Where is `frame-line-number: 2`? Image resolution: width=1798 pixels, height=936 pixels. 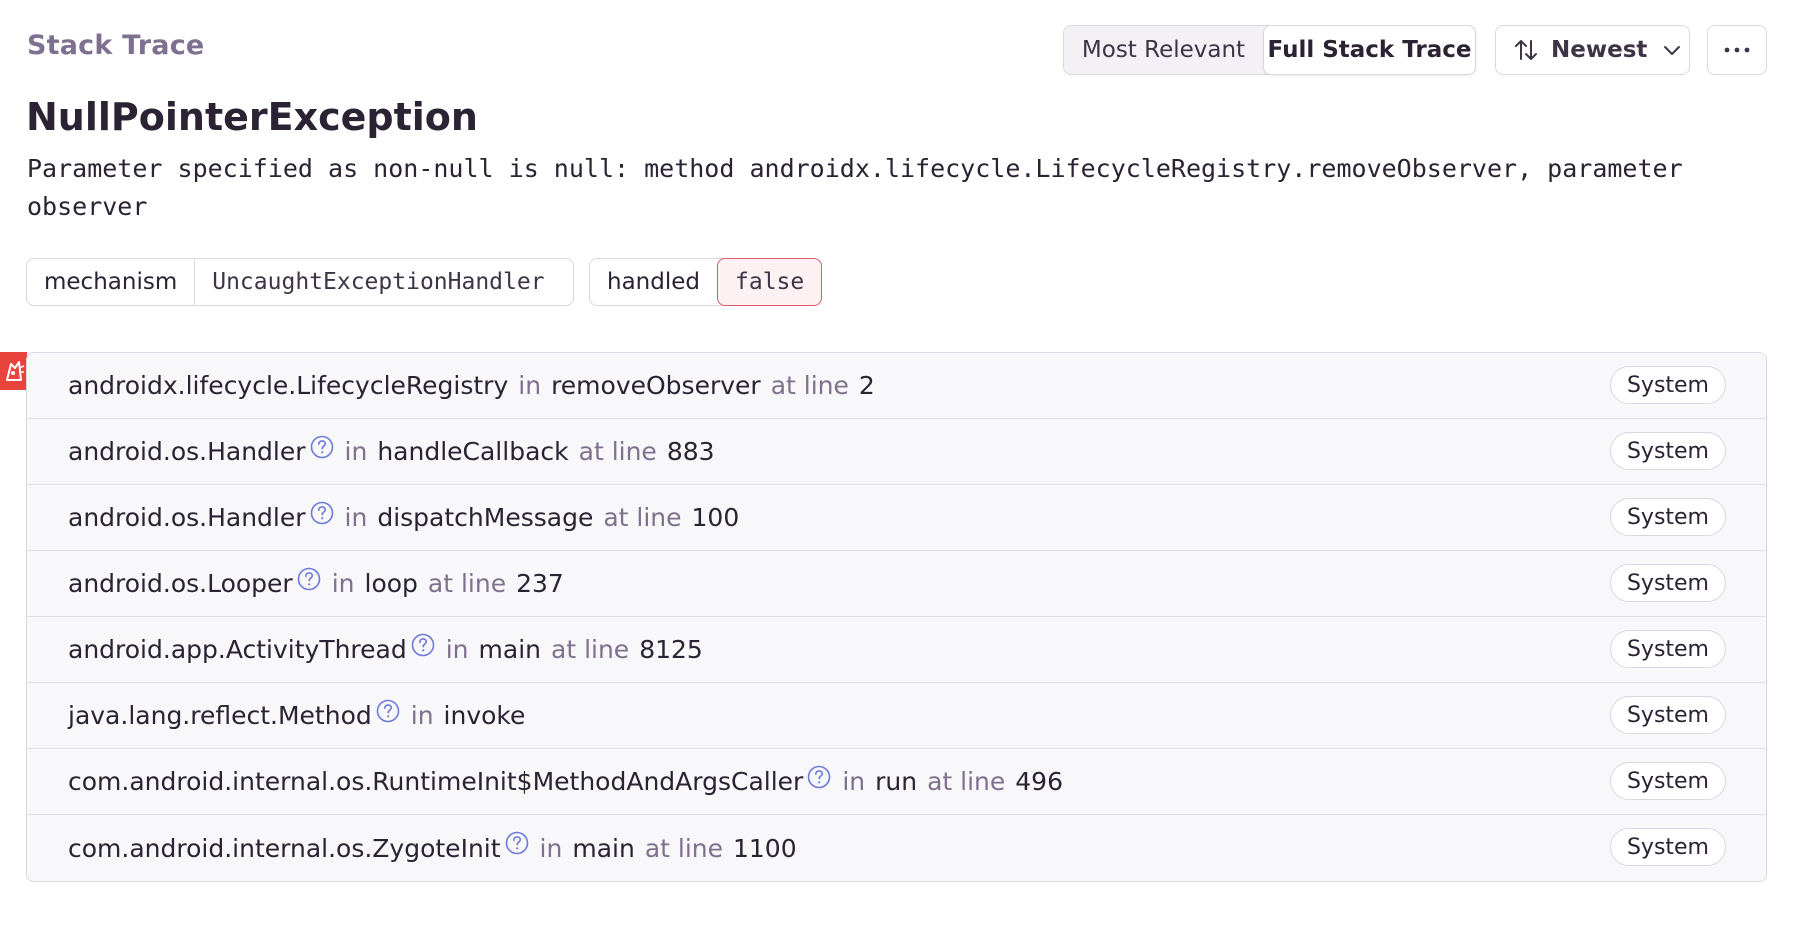 frame-line-number: 2 is located at coordinates (866, 385).